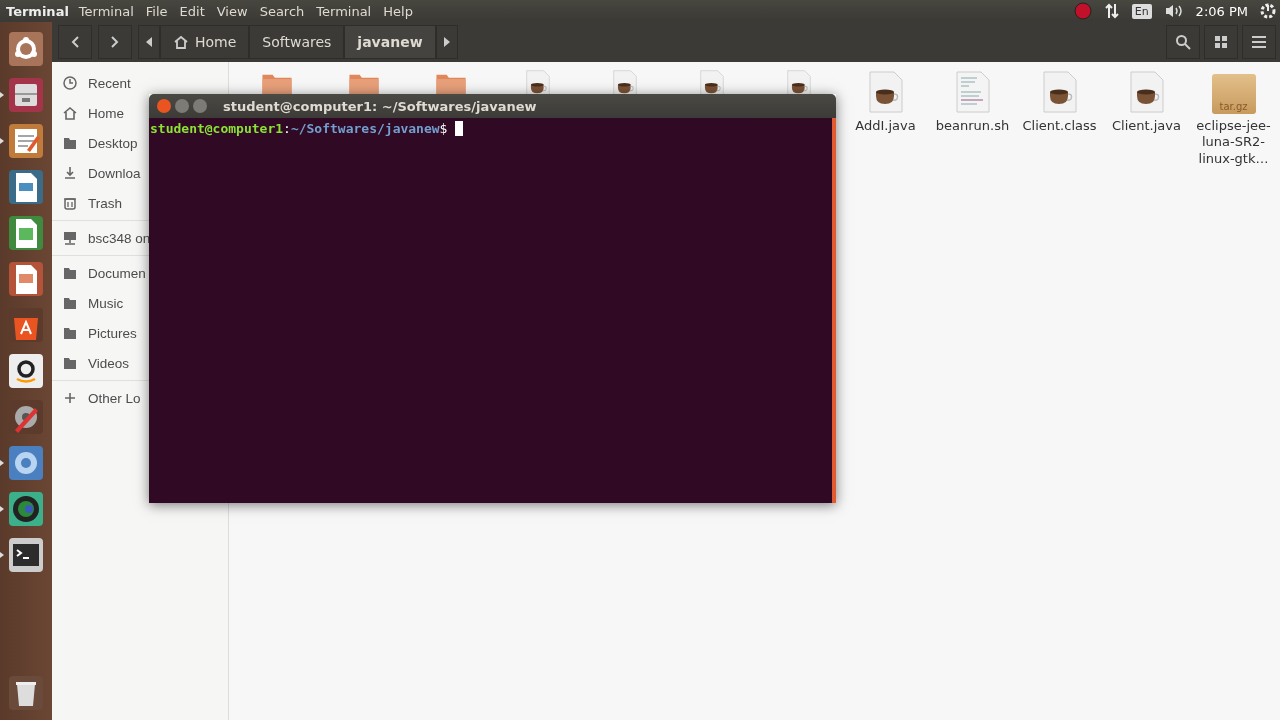 The width and height of the screenshot is (1280, 720). I want to click on chevron-right-icon, so click(115, 42).